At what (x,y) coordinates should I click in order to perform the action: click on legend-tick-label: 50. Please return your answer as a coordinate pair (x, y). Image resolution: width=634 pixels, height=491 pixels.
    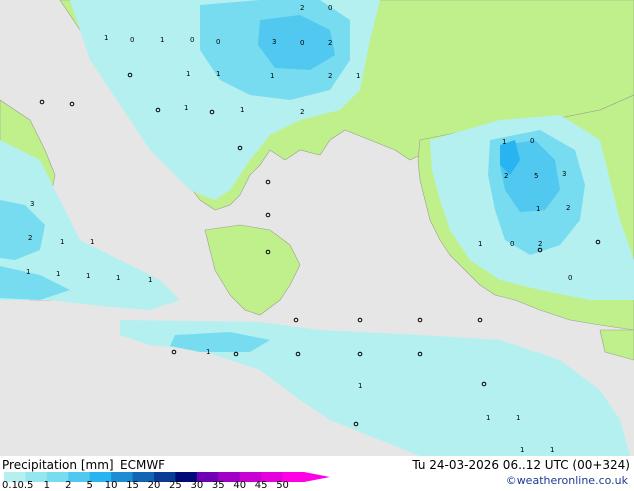
    Looking at the image, I should click on (282, 485).